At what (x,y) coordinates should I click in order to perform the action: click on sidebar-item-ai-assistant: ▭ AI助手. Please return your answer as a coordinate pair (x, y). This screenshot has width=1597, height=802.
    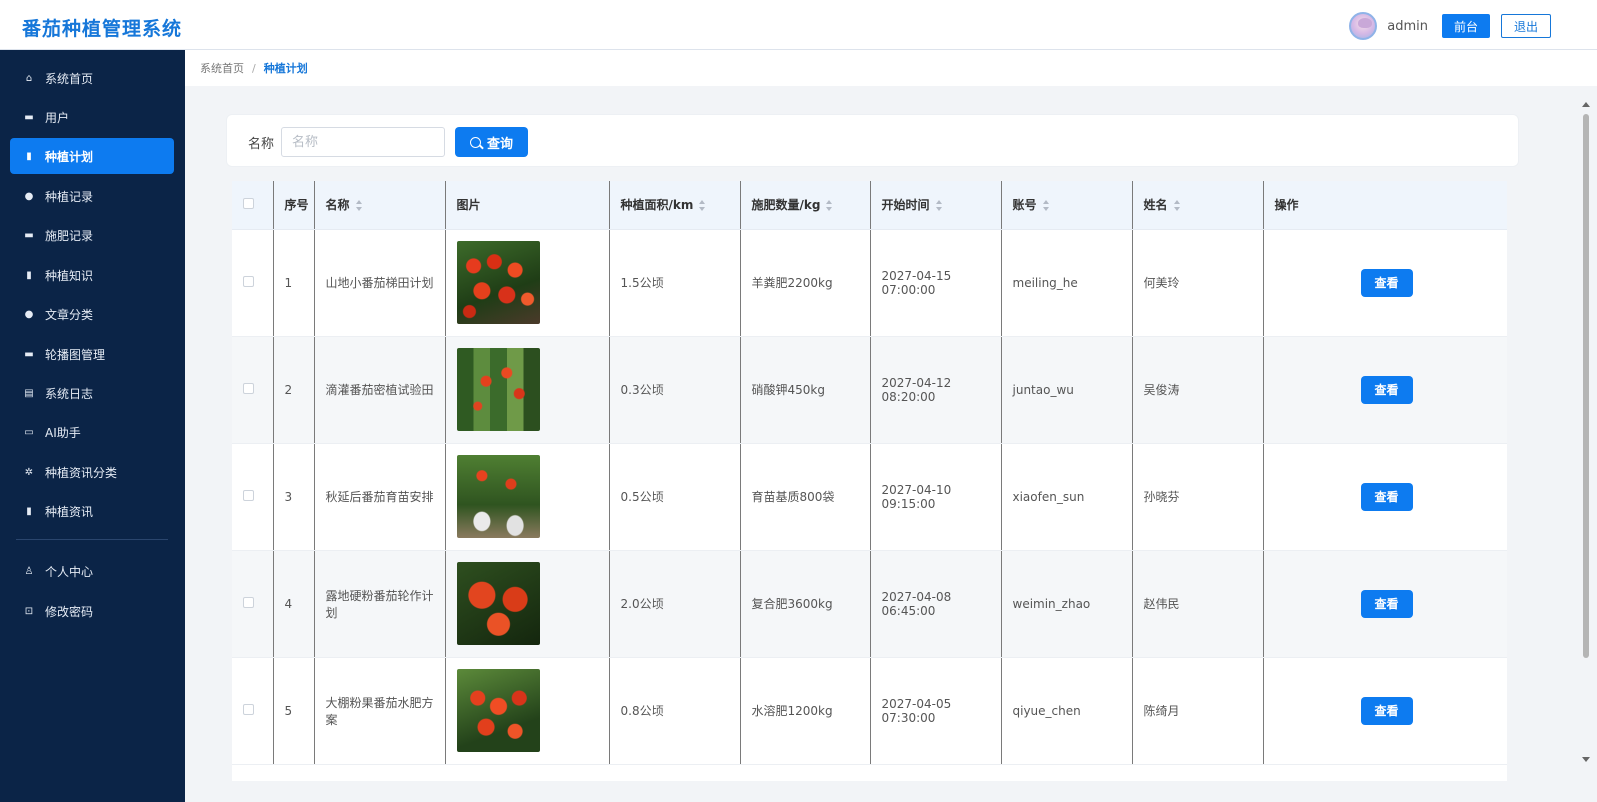
    Looking at the image, I should click on (92, 432).